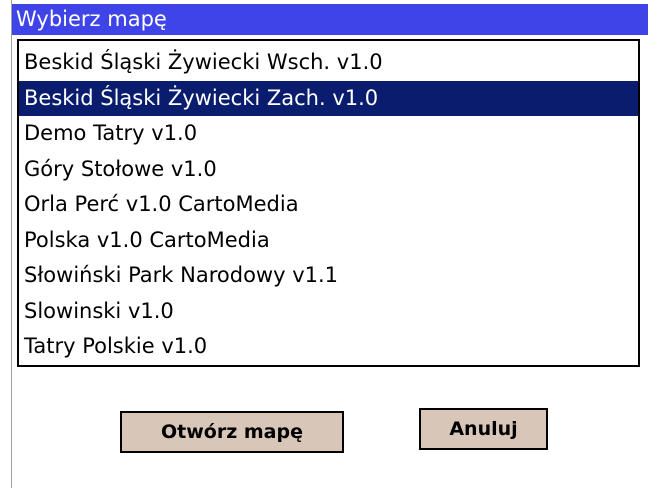  What do you see at coordinates (328, 134) in the screenshot?
I see `map-list-item: Demo Tatry v1.0` at bounding box center [328, 134].